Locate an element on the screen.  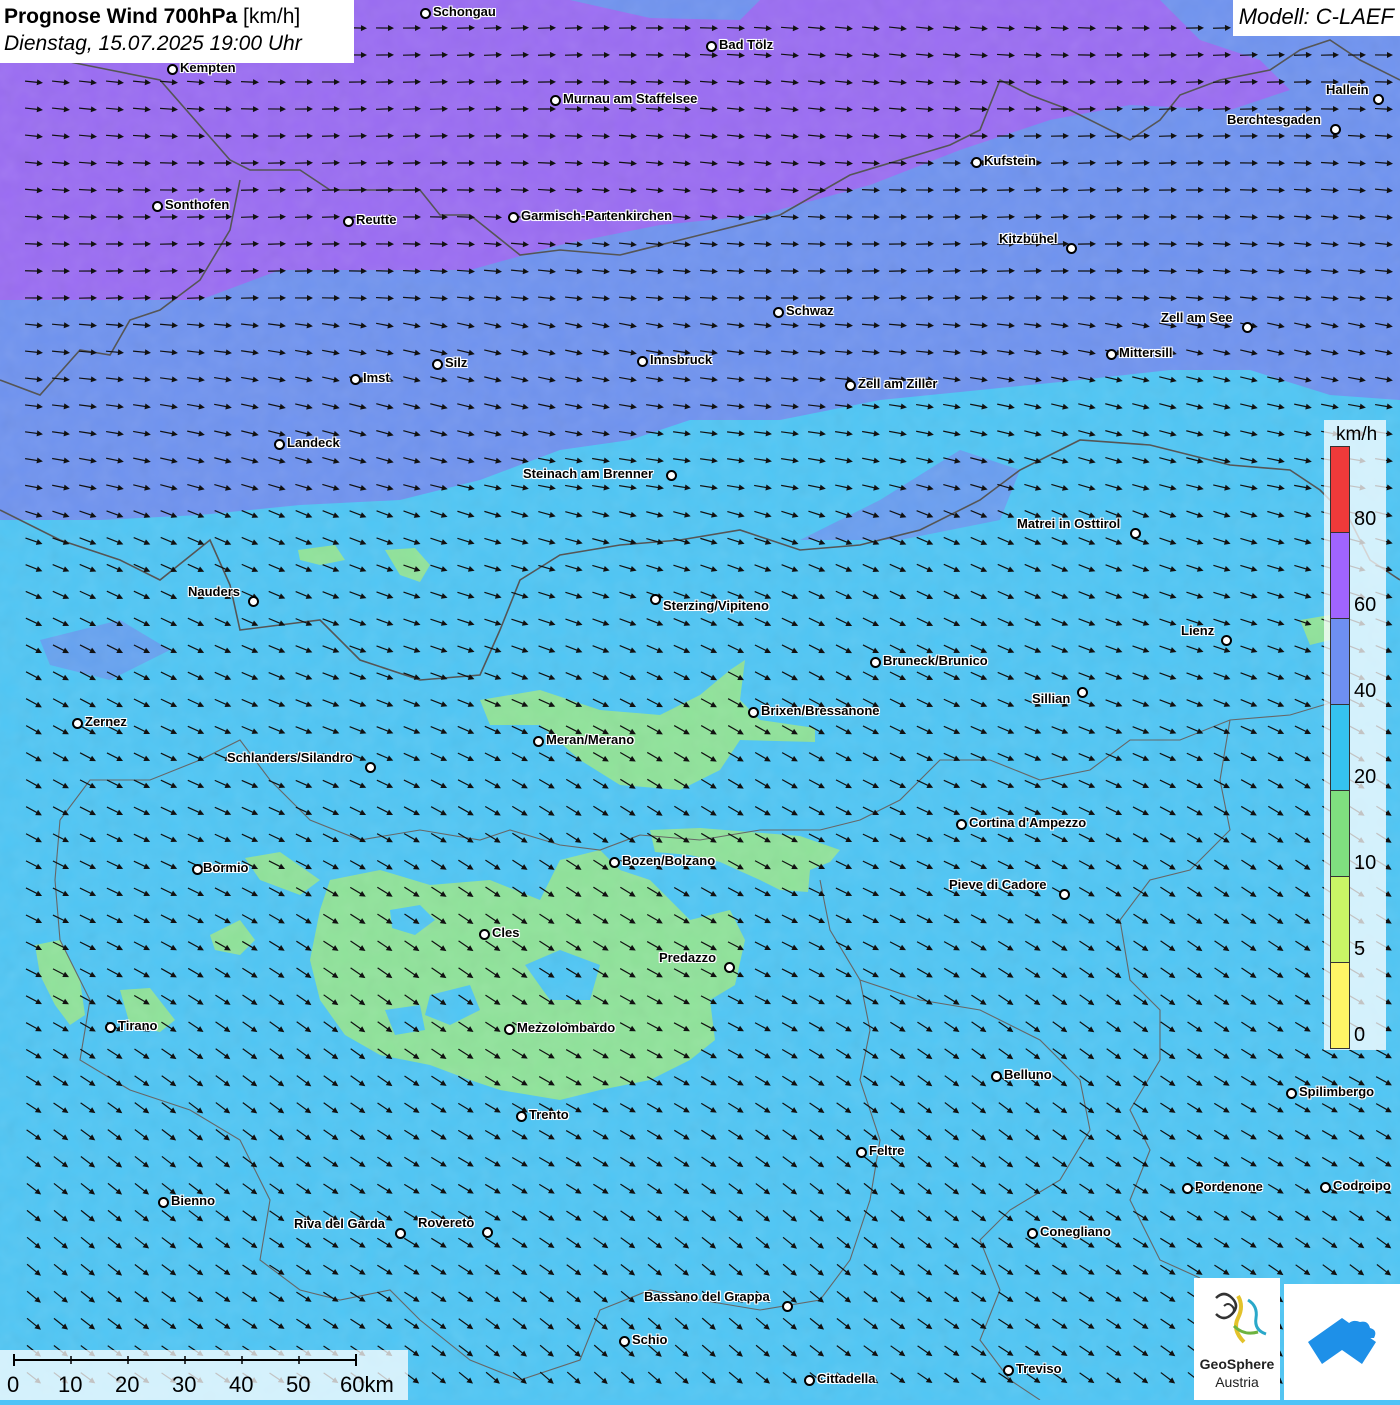
city-label: Pieve di Cadore is located at coordinates (998, 885).